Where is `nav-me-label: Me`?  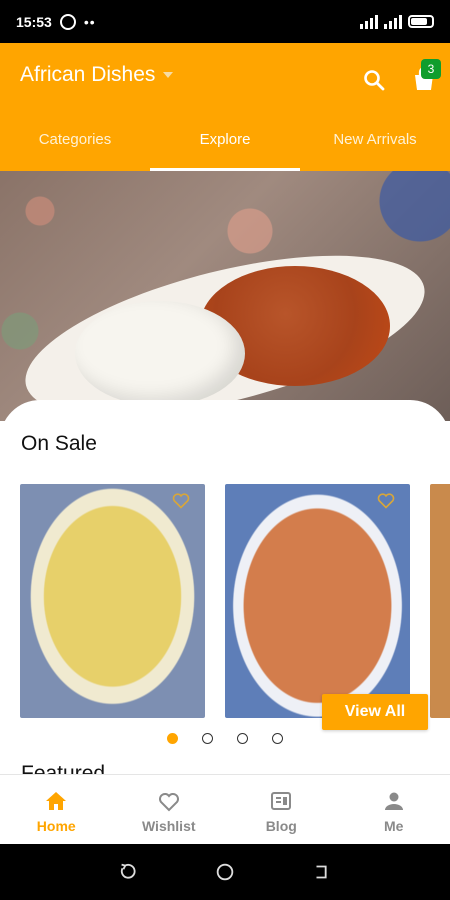 nav-me-label: Me is located at coordinates (394, 826).